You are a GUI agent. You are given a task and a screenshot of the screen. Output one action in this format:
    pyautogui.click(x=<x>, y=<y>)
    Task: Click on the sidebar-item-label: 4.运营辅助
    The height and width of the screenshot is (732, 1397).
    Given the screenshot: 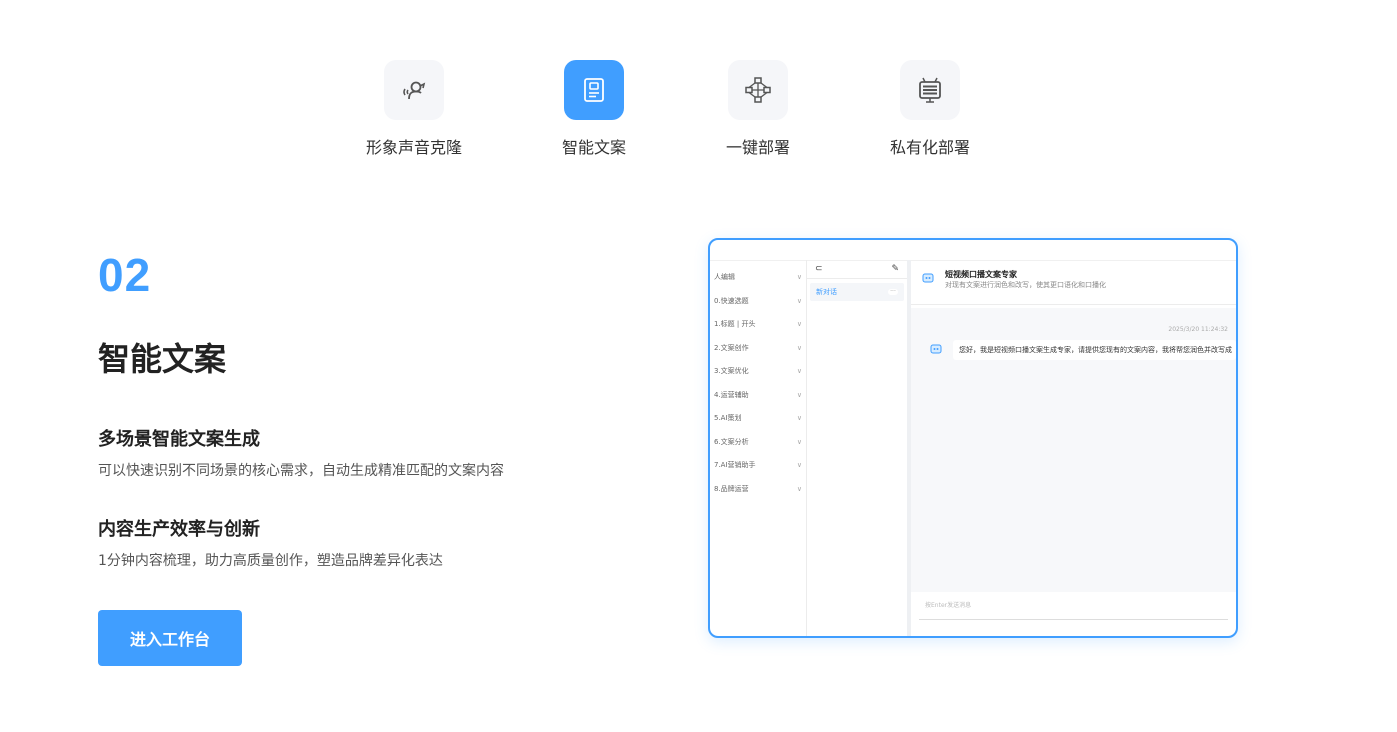 What is the action you would take?
    pyautogui.click(x=731, y=395)
    